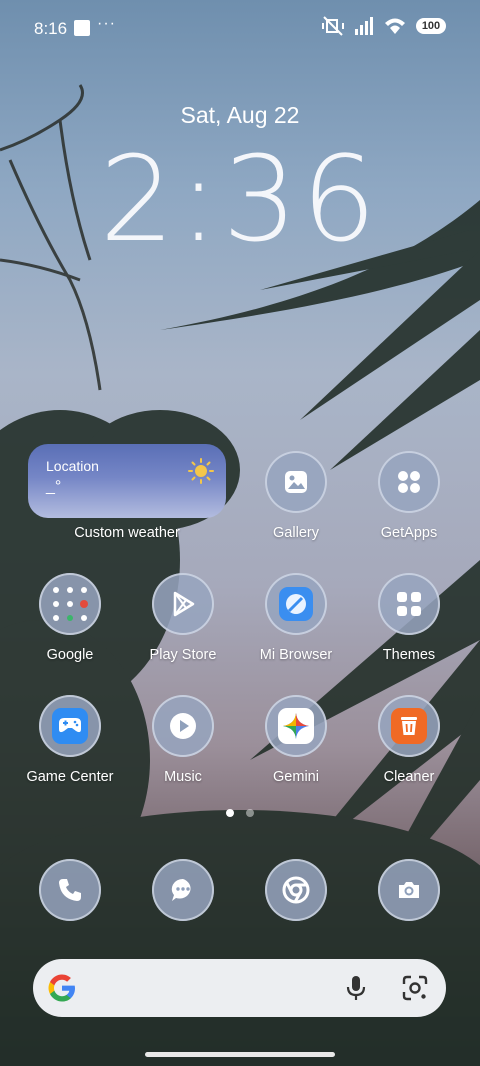 Image resolution: width=480 pixels, height=1066 pixels. I want to click on chrome-icon, so click(296, 890).